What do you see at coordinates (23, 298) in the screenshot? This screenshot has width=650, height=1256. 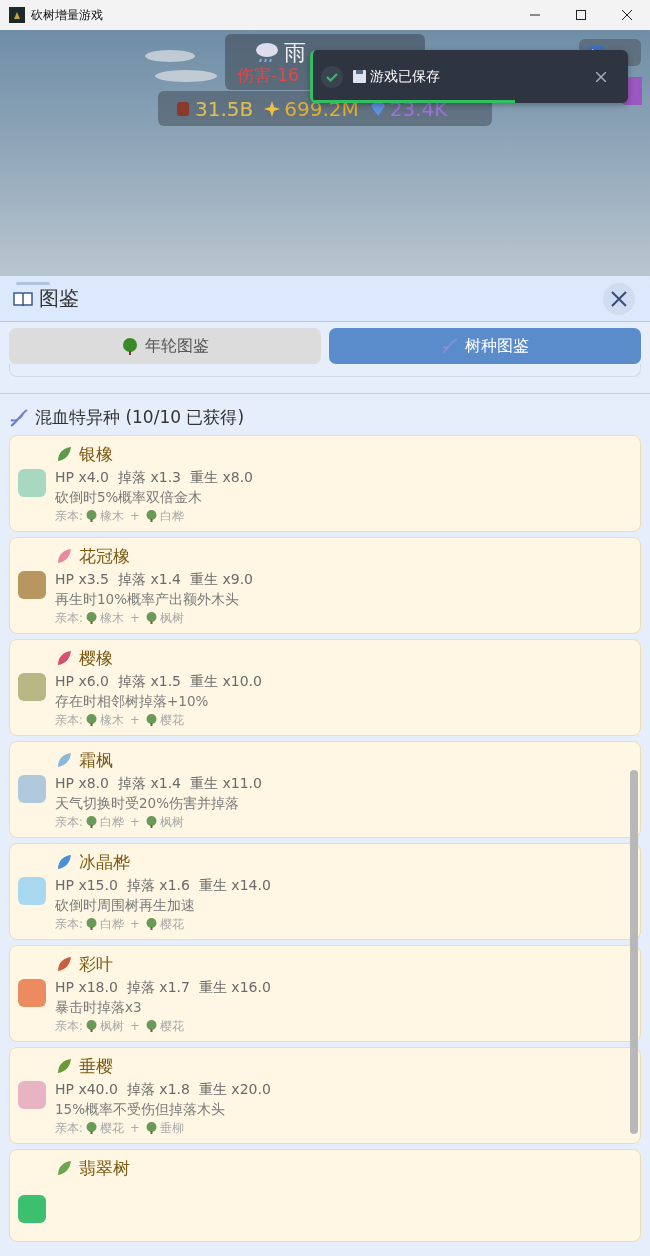 I see `book-icon` at bounding box center [23, 298].